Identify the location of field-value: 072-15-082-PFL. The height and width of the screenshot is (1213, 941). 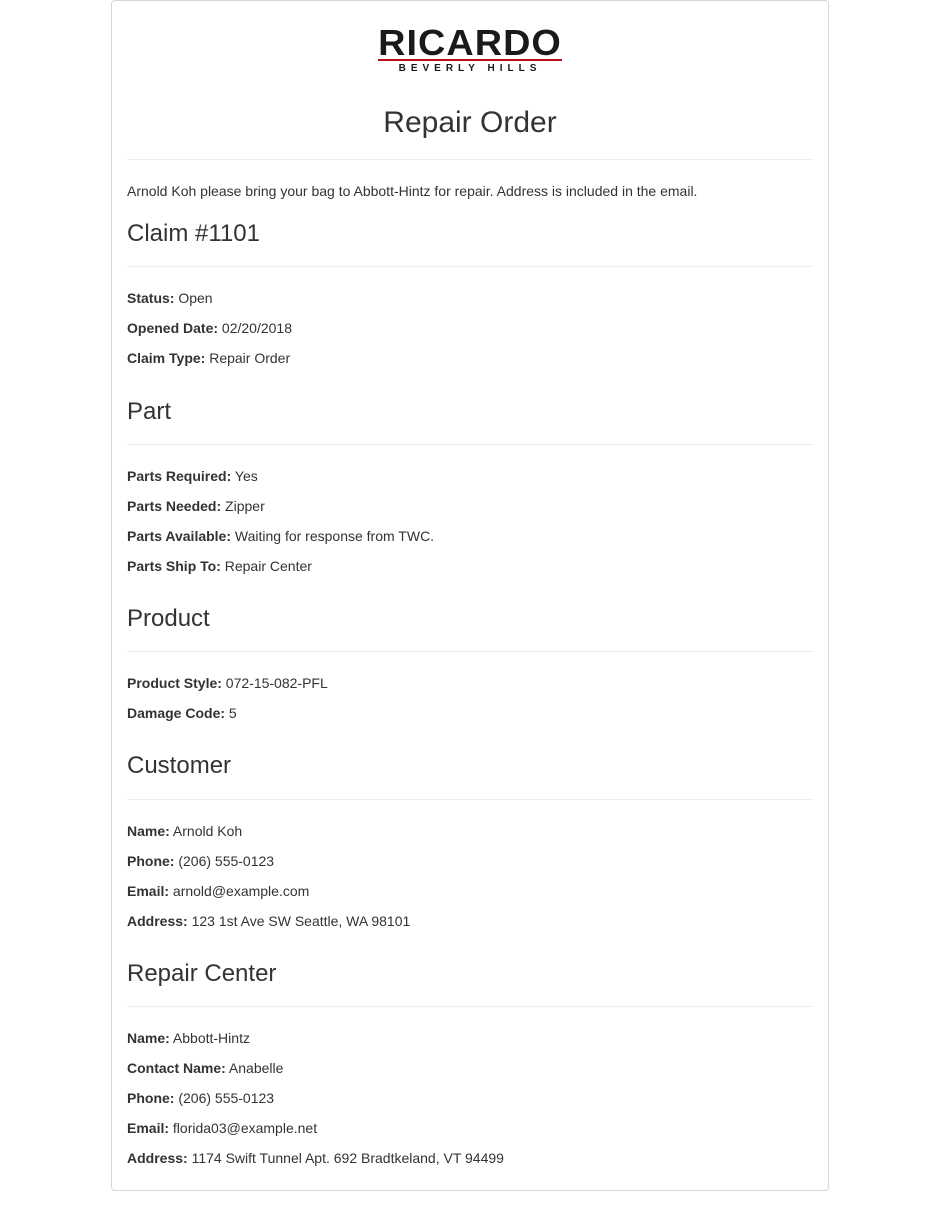
(276, 683).